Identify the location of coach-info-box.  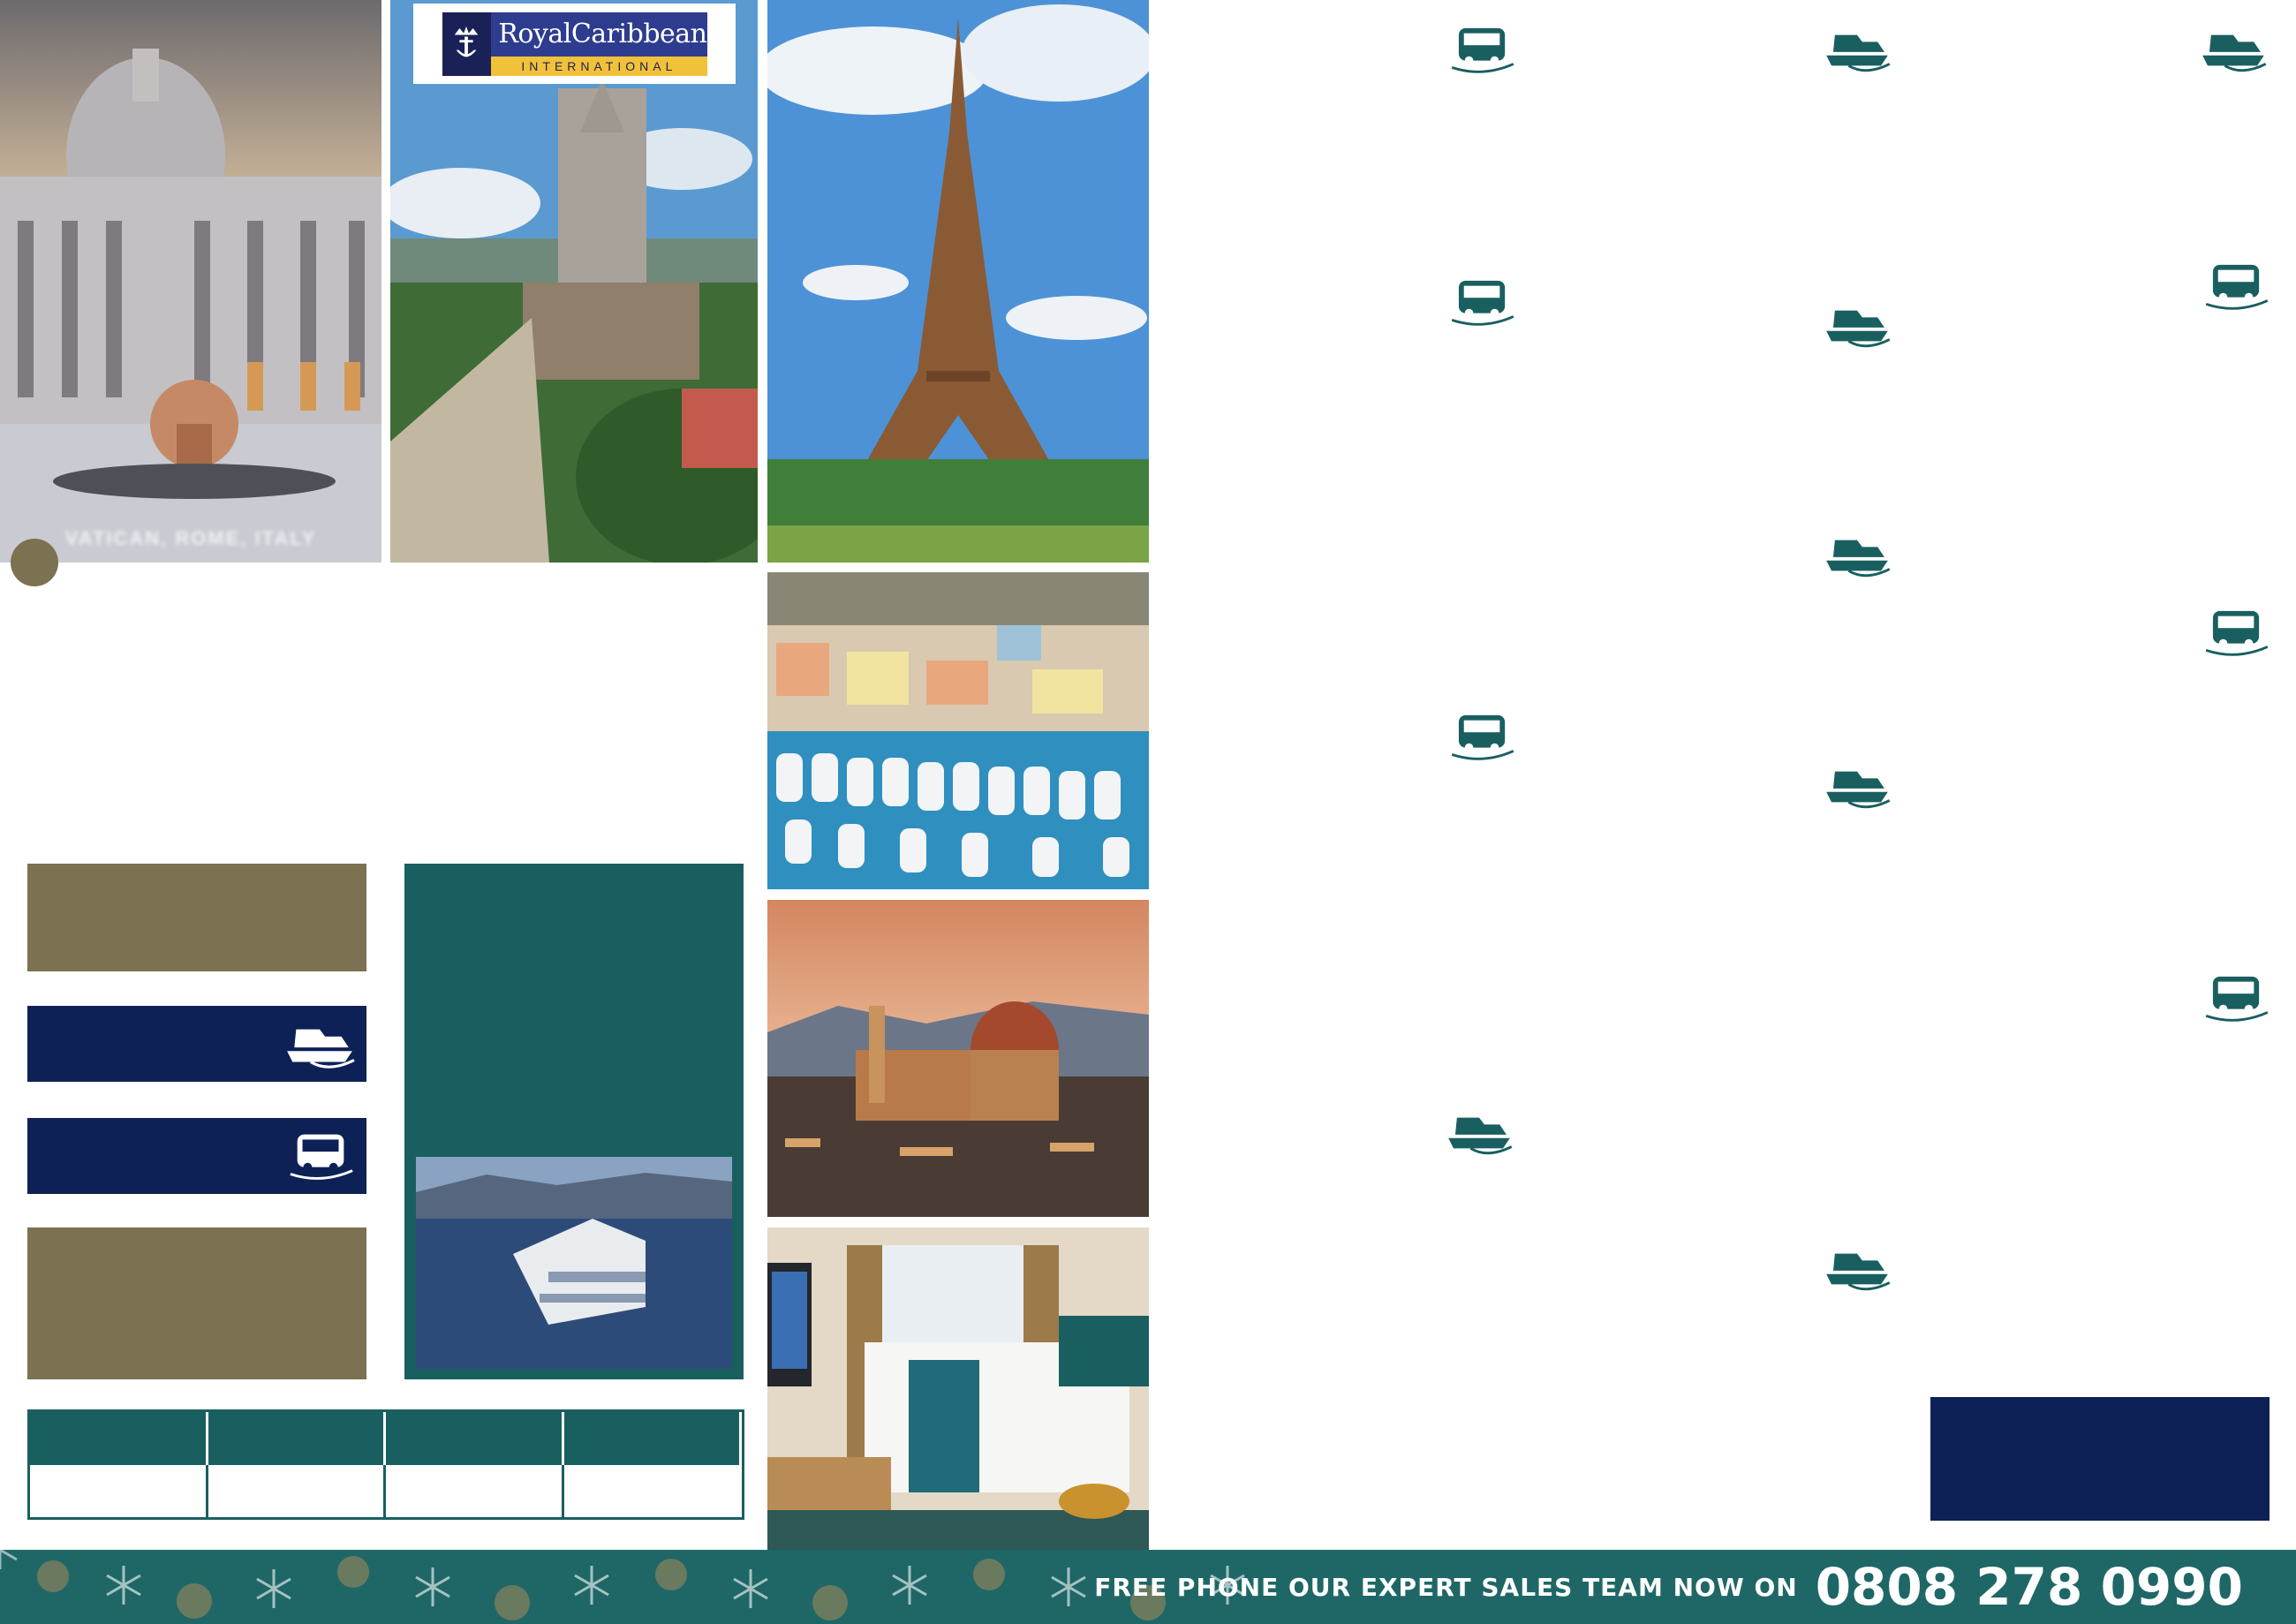
(196, 1156).